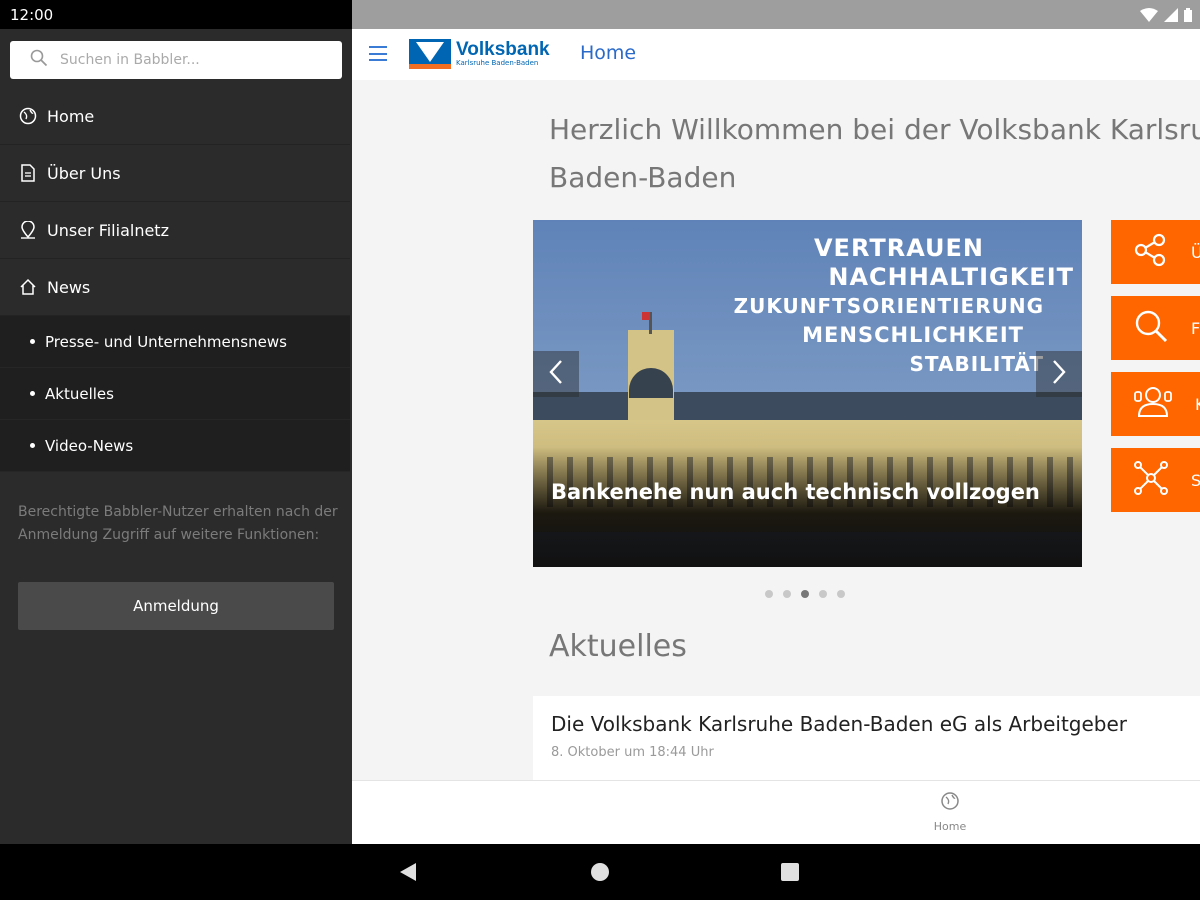  What do you see at coordinates (79, 393) in the screenshot?
I see `sidebar-subitem-label: Aktuelles` at bounding box center [79, 393].